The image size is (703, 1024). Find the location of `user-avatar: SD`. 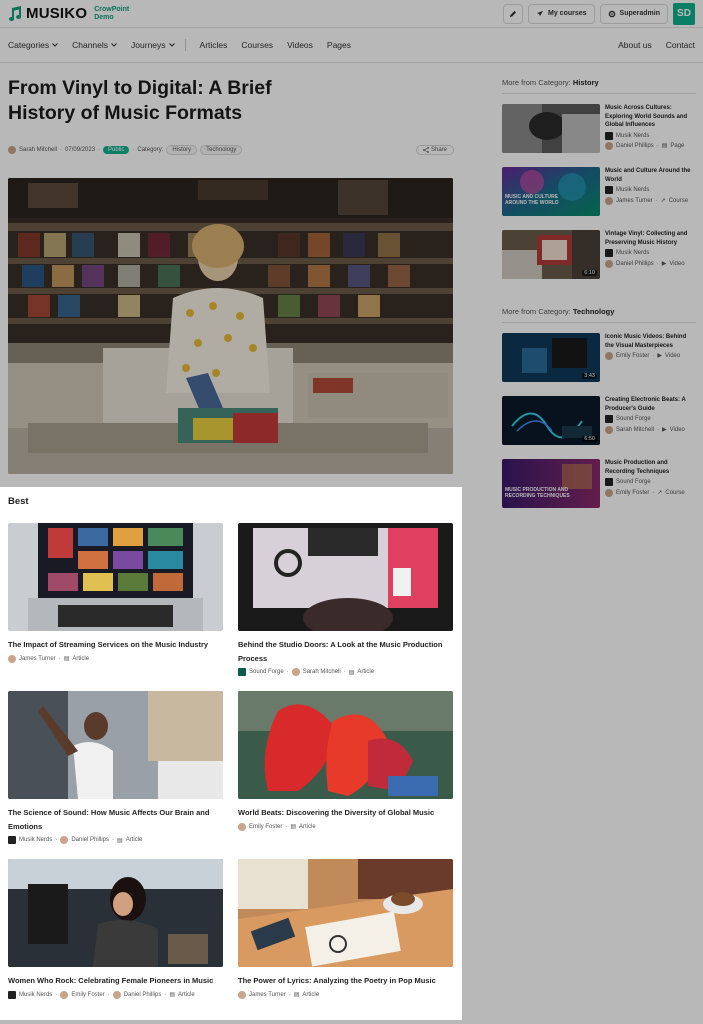

user-avatar: SD is located at coordinates (684, 13).